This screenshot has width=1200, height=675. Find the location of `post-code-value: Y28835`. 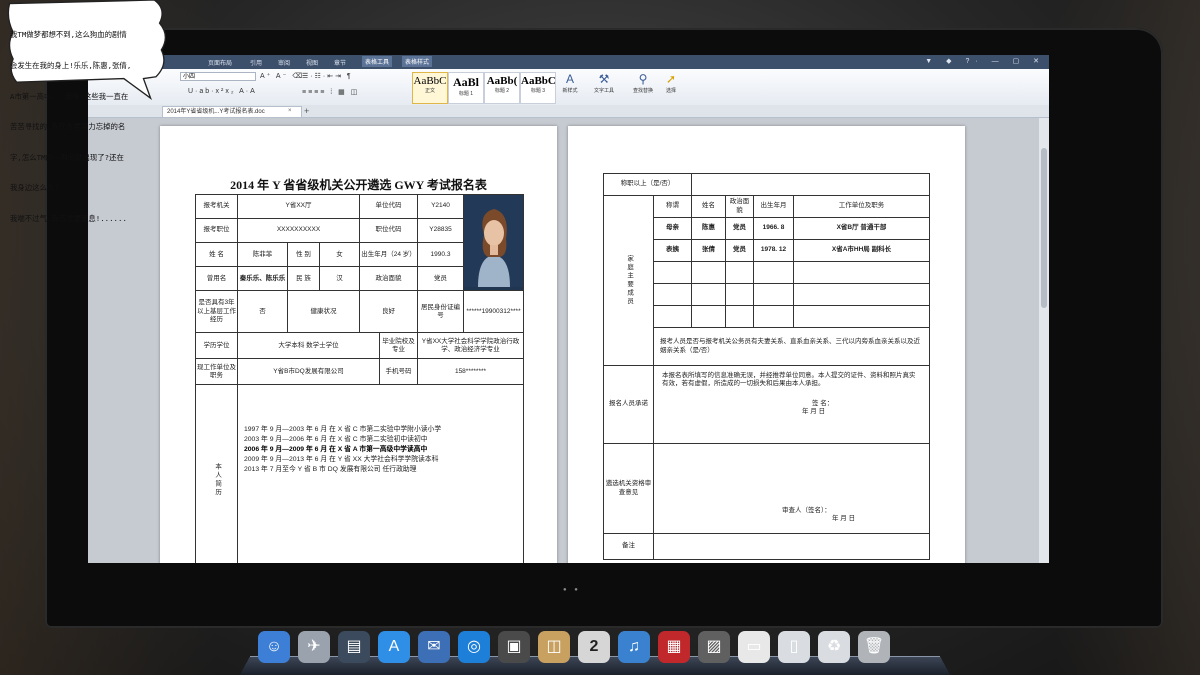

post-code-value: Y28835 is located at coordinates (440, 231).